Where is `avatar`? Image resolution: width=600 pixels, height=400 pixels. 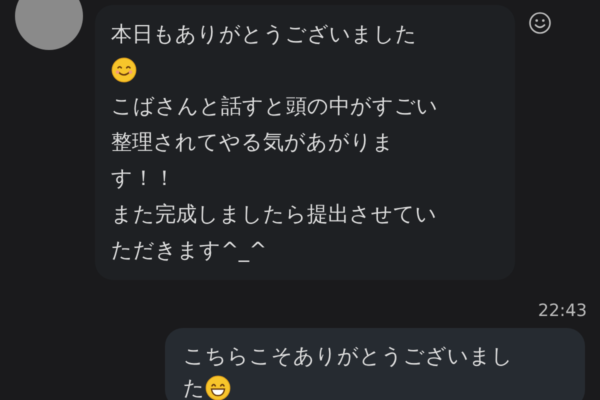
avatar is located at coordinates (49, 25).